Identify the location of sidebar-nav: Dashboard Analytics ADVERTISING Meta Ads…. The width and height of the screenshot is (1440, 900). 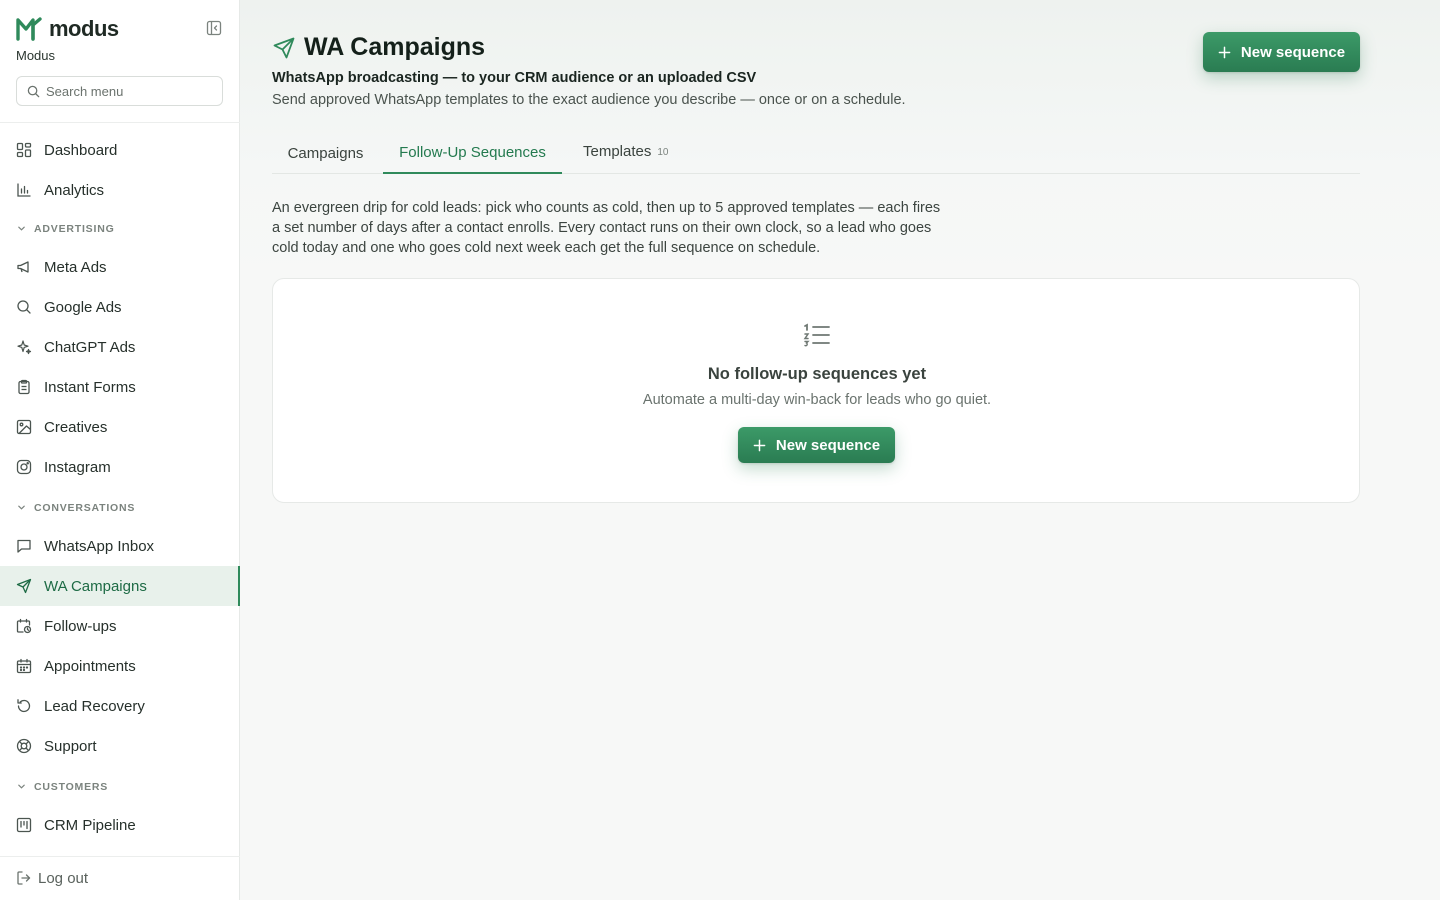
(120, 487).